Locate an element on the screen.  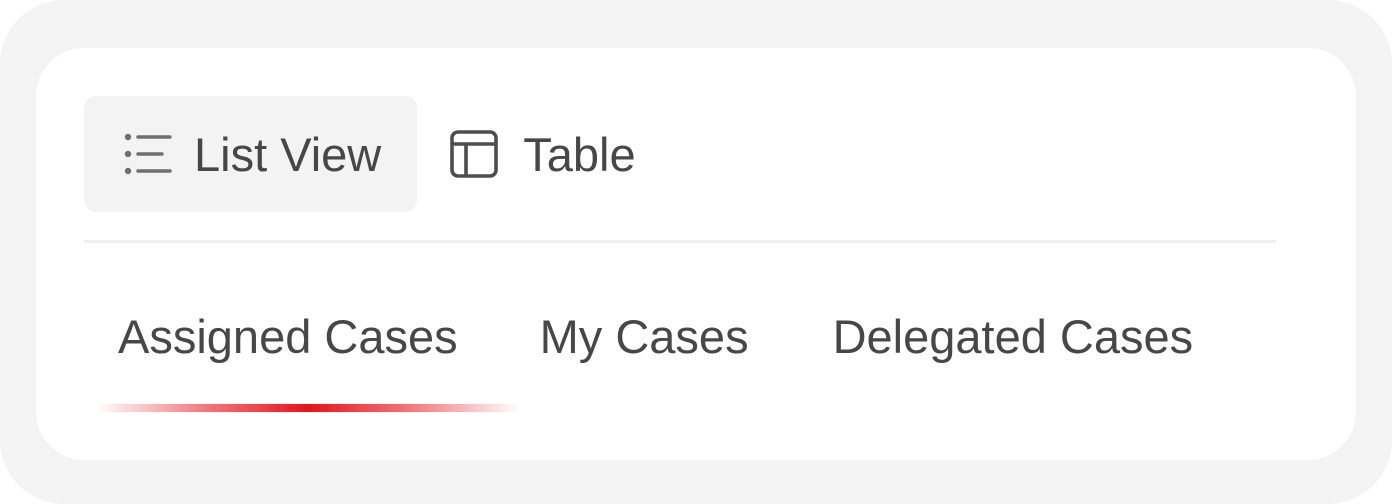
list-view-button: List View is located at coordinates (251, 154).